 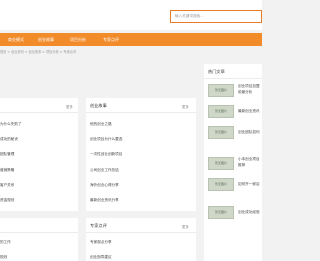 What do you see at coordinates (216, 71) in the screenshot?
I see `panel-title: 热门文章` at bounding box center [216, 71].